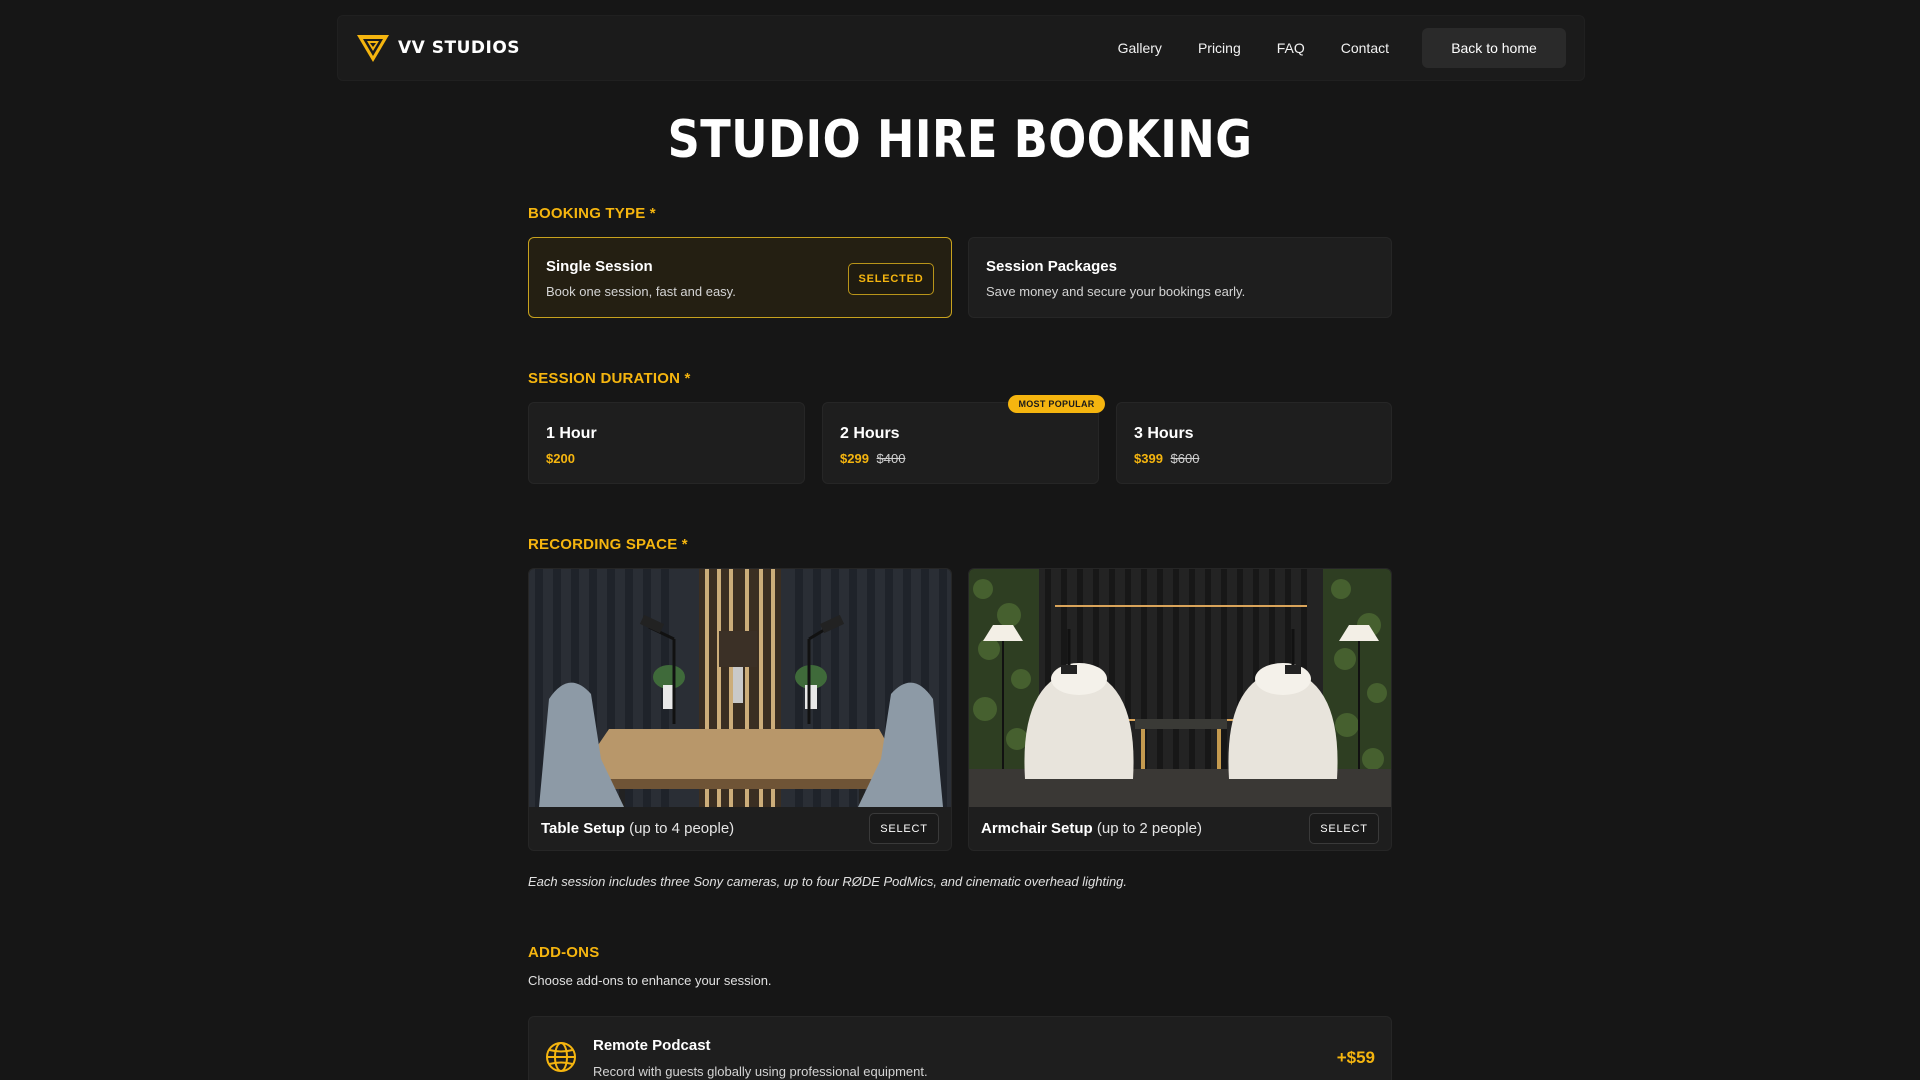  Describe the element at coordinates (1037, 828) in the screenshot. I see `space-name: Armchair Setup` at that location.